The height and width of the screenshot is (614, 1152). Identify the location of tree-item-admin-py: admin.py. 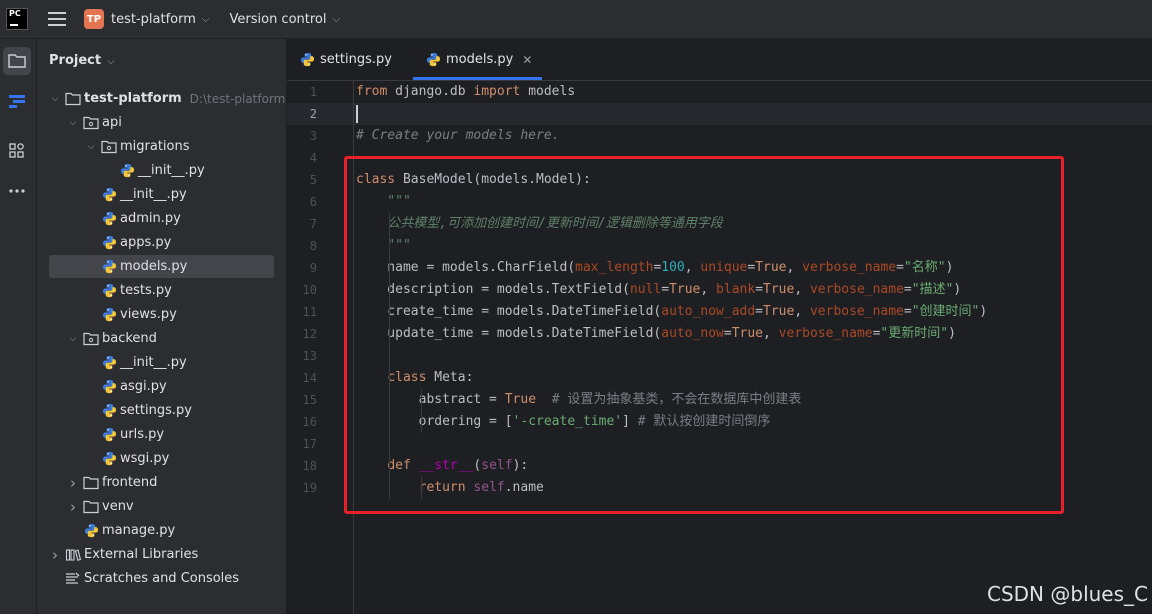
(161, 218).